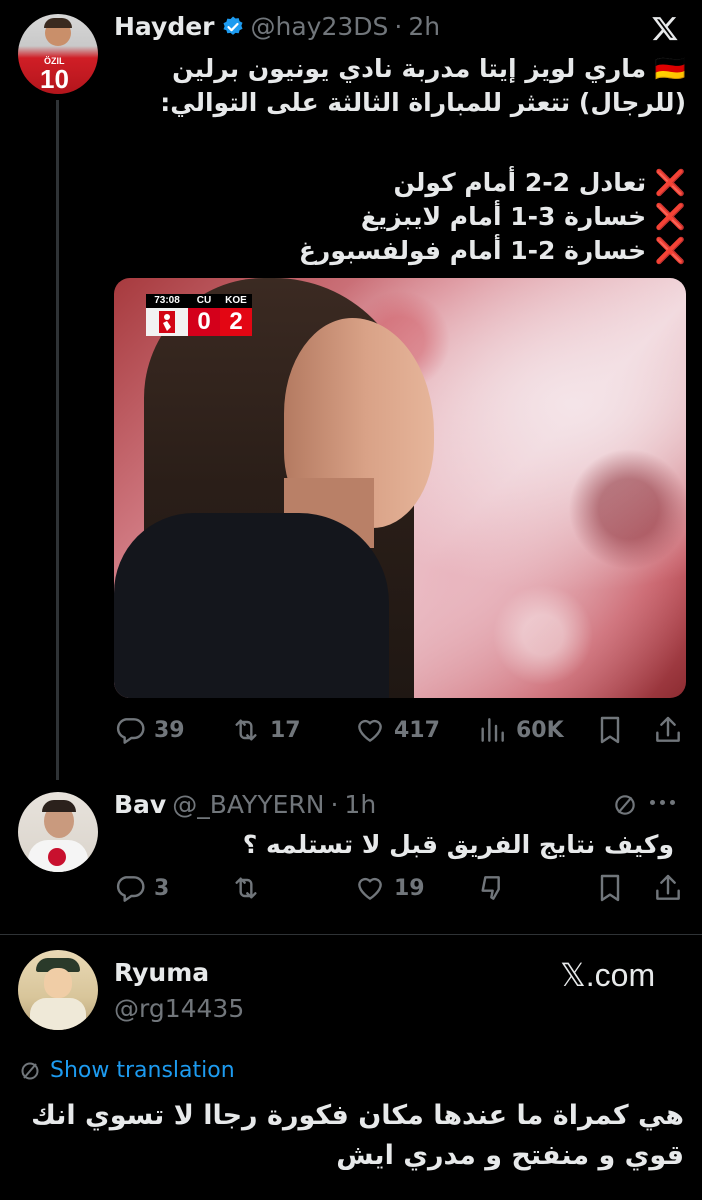 This screenshot has width=702, height=1200. What do you see at coordinates (58, 990) in the screenshot?
I see `quote-avatar` at bounding box center [58, 990].